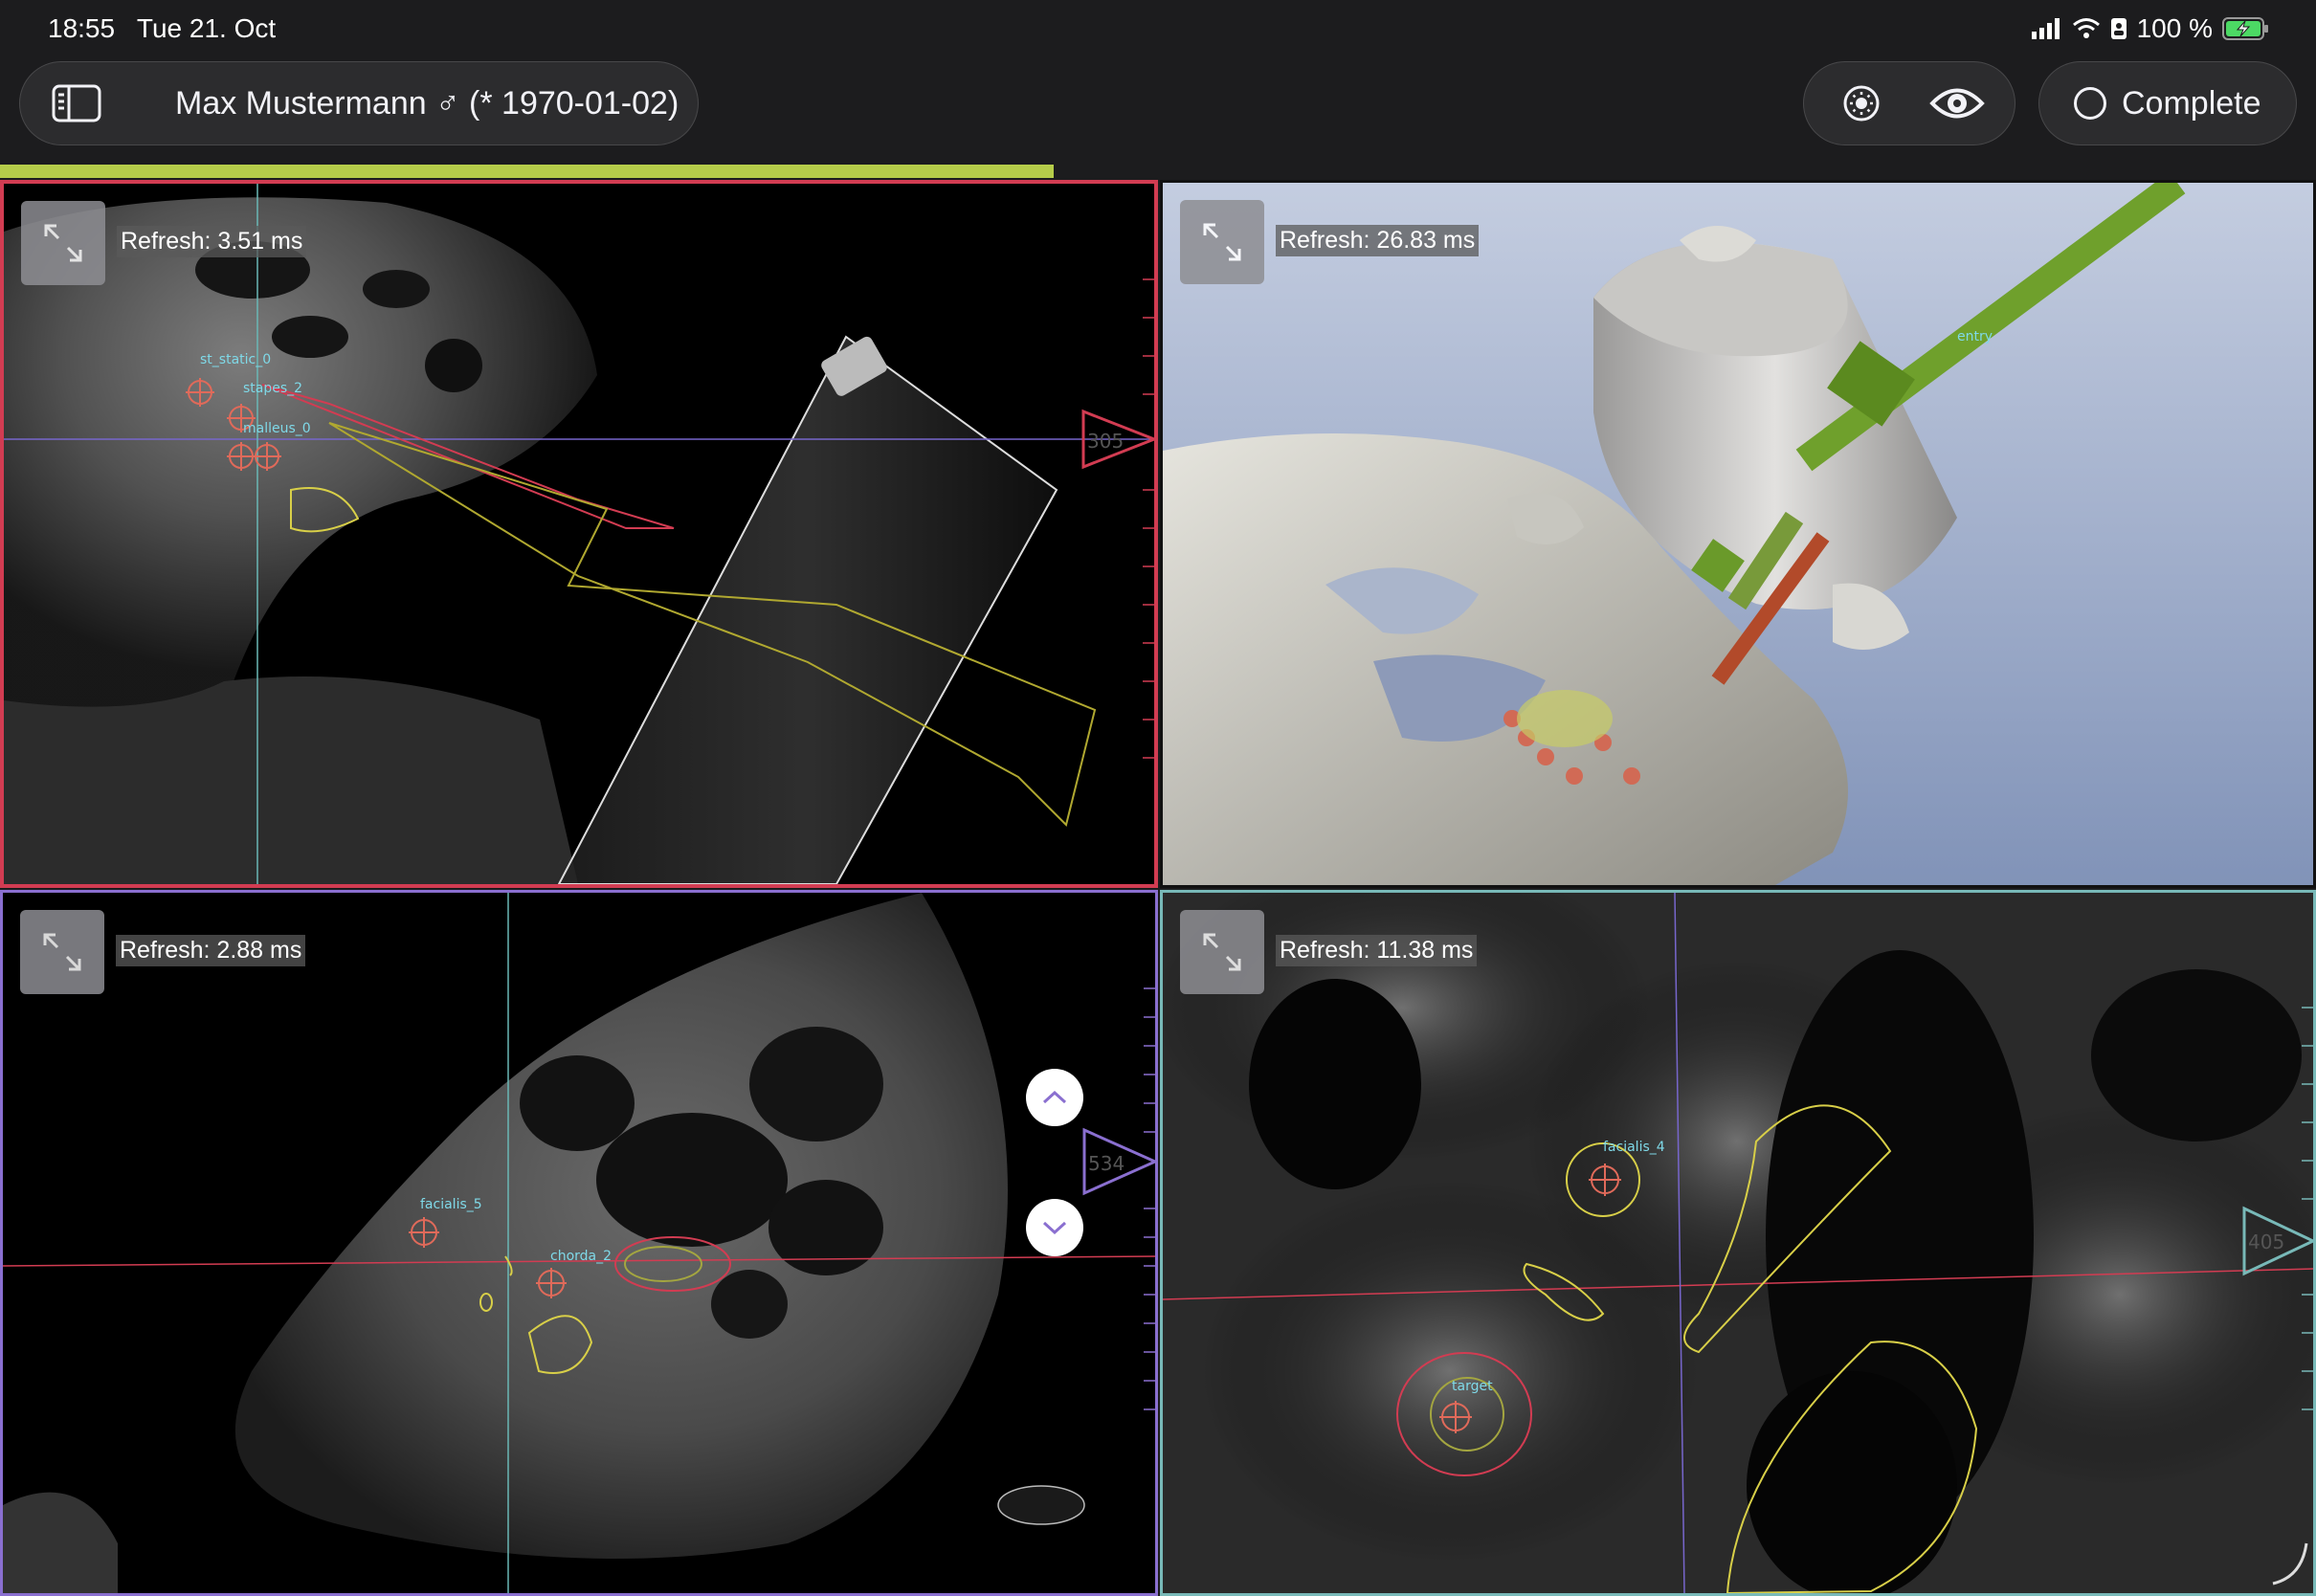  I want to click on label-chorda-2: chorda_2, so click(581, 1256).